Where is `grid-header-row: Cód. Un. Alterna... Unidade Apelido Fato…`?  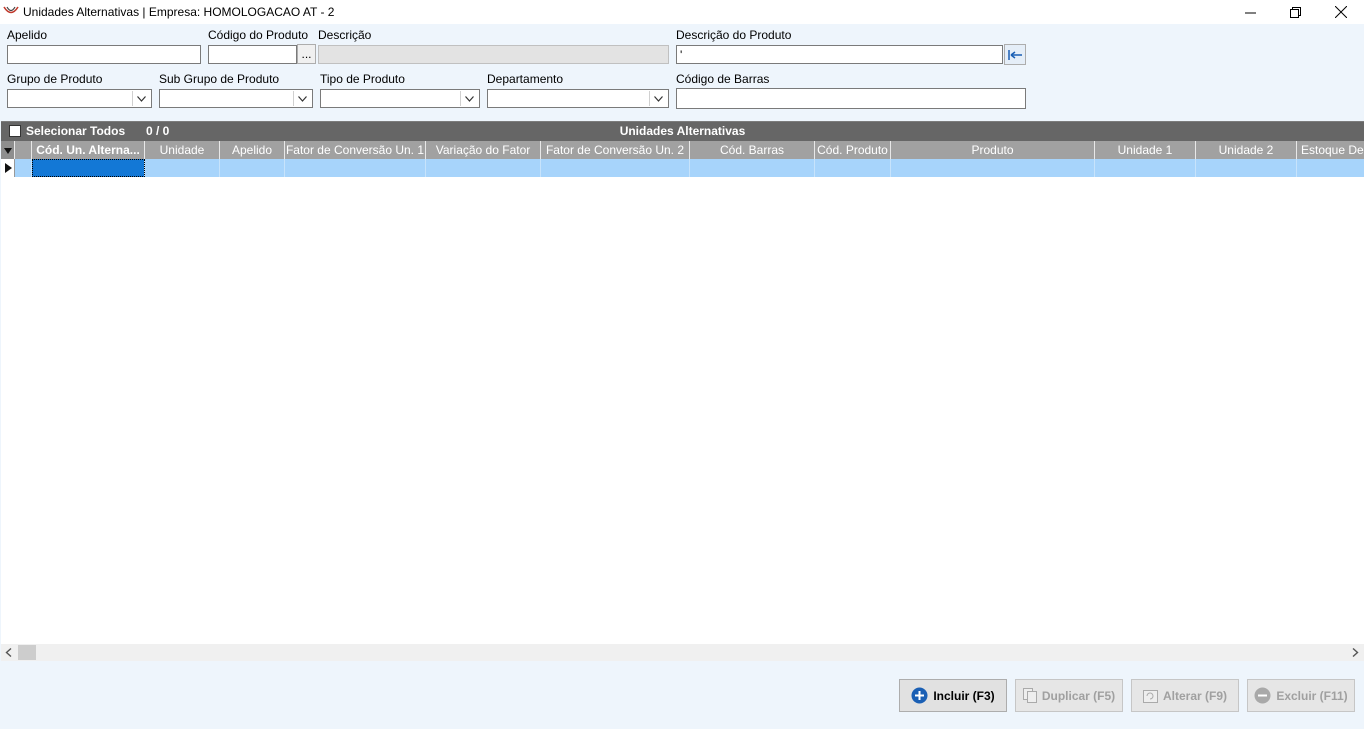 grid-header-row: Cód. Un. Alterna... Unidade Apelido Fato… is located at coordinates (682, 150).